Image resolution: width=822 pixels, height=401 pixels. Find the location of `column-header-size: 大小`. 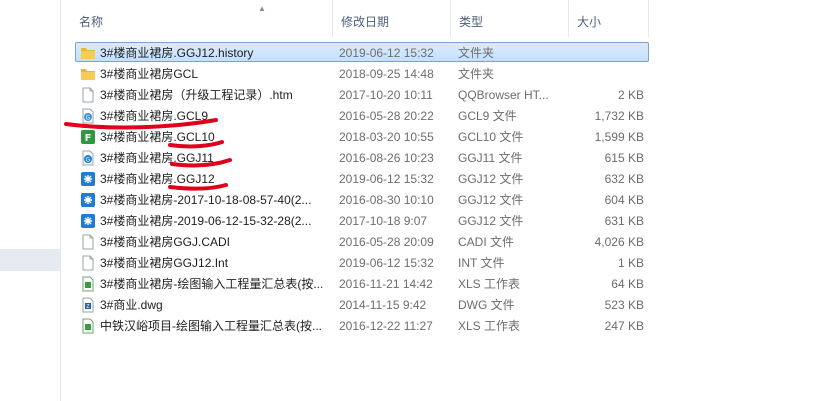

column-header-size: 大小 is located at coordinates (609, 18).